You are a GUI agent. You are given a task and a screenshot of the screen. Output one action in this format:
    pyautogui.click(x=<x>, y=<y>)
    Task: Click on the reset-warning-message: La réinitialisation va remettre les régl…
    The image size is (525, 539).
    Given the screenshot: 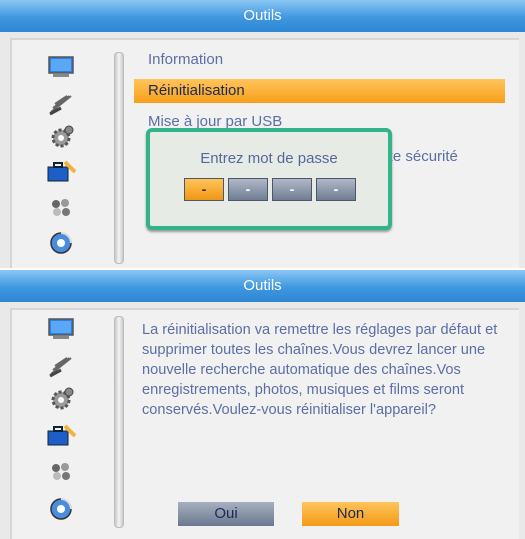 What is the action you would take?
    pyautogui.click(x=320, y=370)
    